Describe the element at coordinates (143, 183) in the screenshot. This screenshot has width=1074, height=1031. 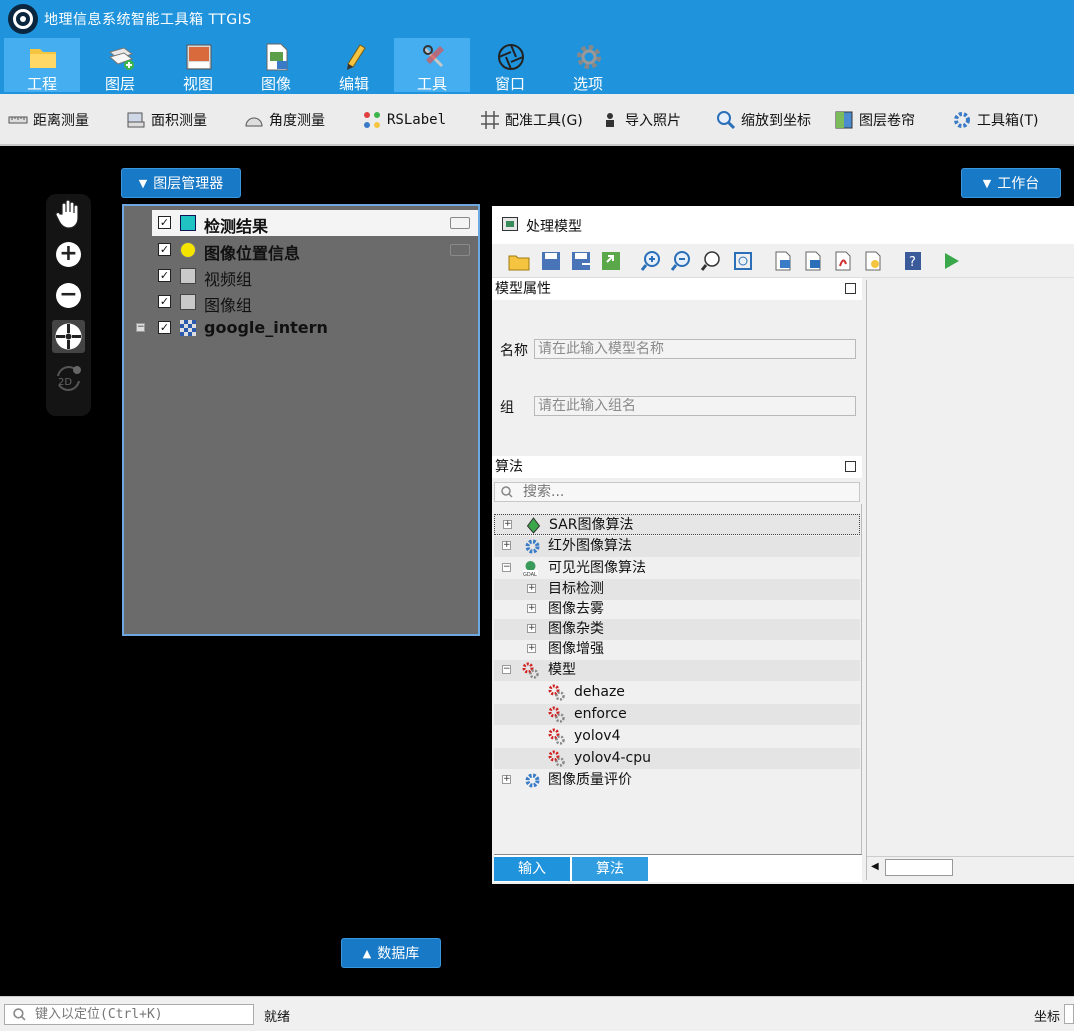
I see `triangle-down-icon: ▼` at that location.